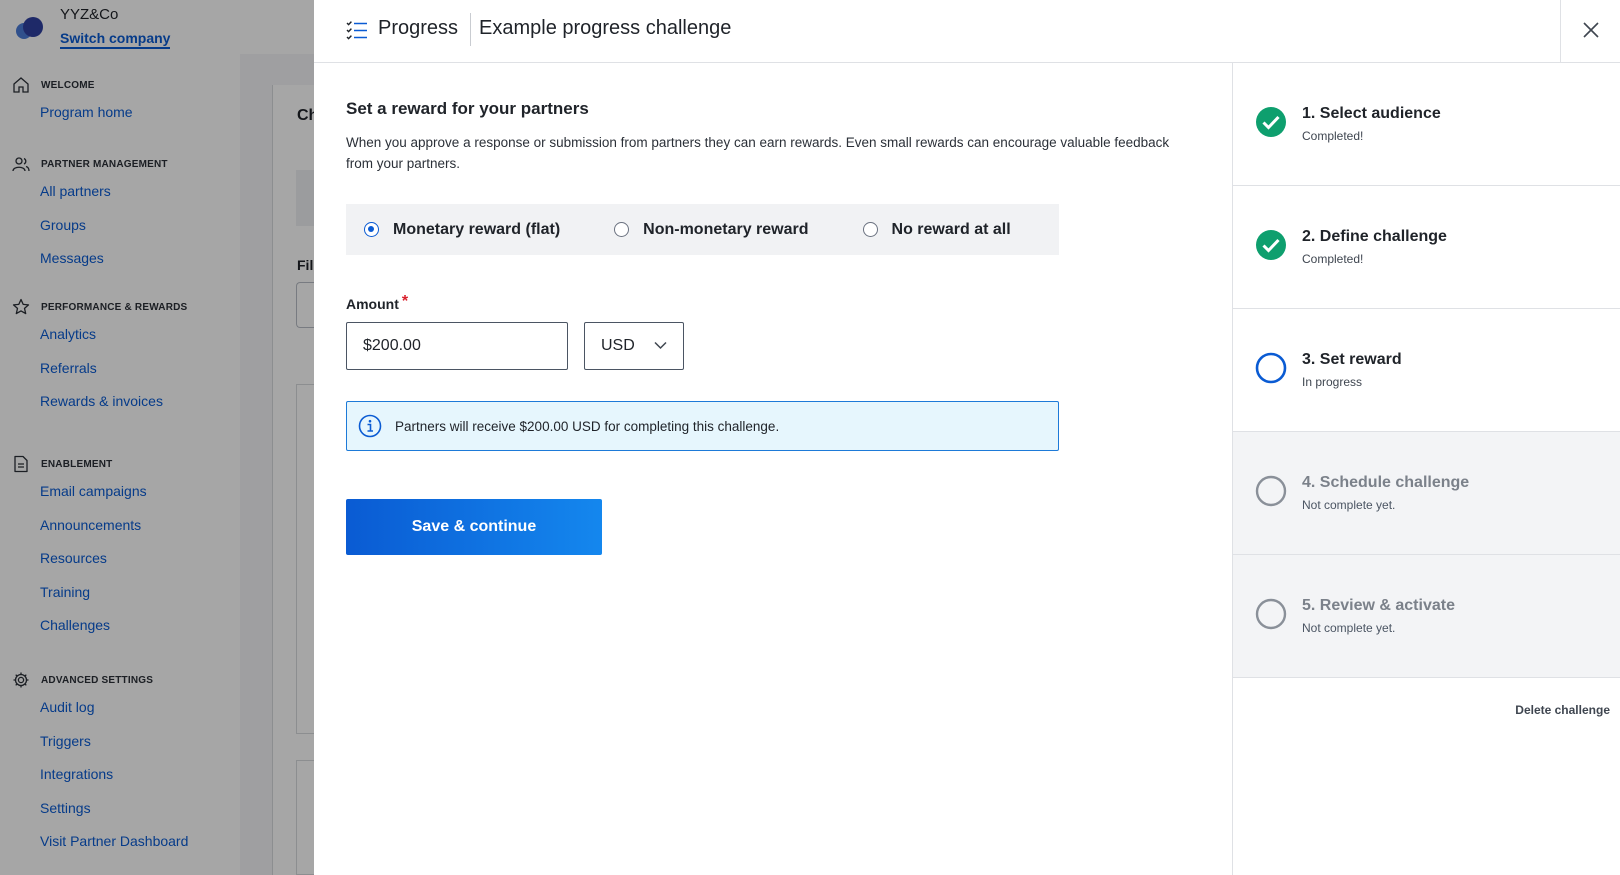 This screenshot has width=1620, height=875. Describe the element at coordinates (1562, 710) in the screenshot. I see `delete-challenge-link: Delete challenge` at that location.